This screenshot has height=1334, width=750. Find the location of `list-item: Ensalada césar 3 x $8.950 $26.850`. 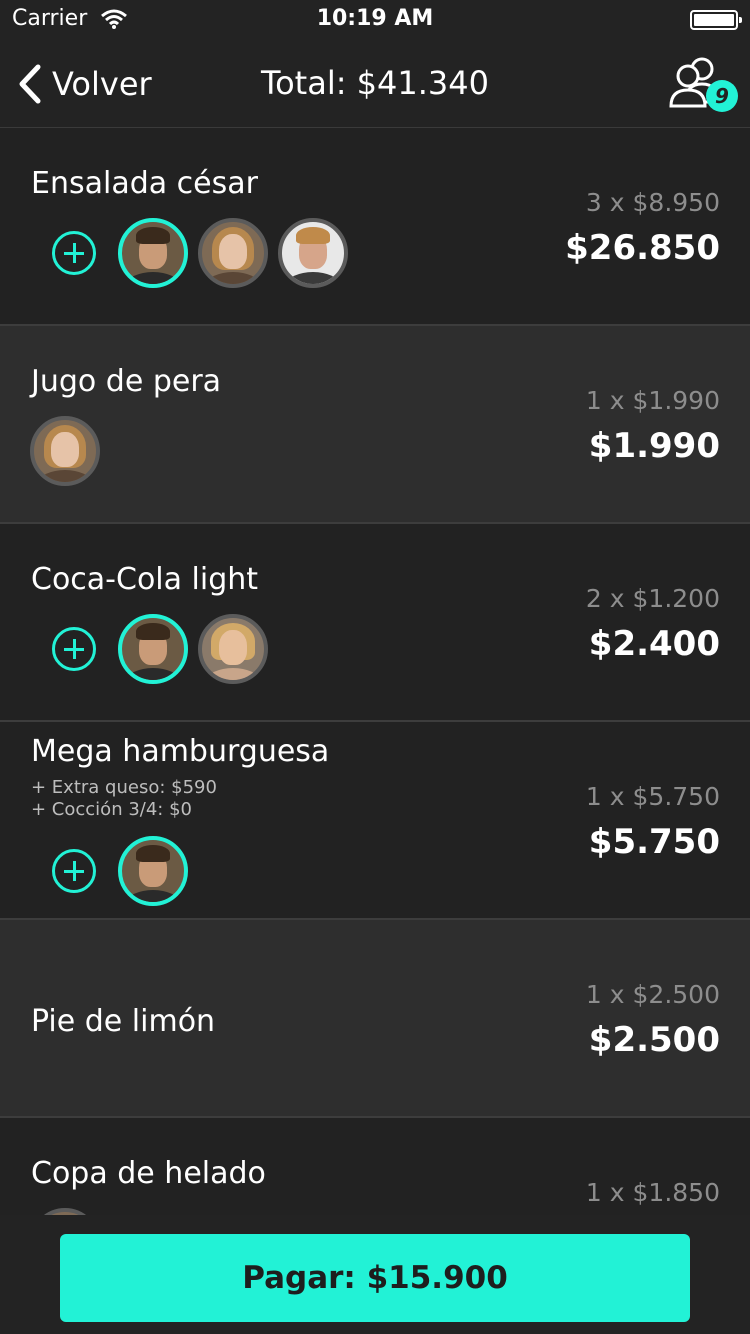

list-item: Ensalada césar 3 x $8.950 $26.850 is located at coordinates (375, 227).